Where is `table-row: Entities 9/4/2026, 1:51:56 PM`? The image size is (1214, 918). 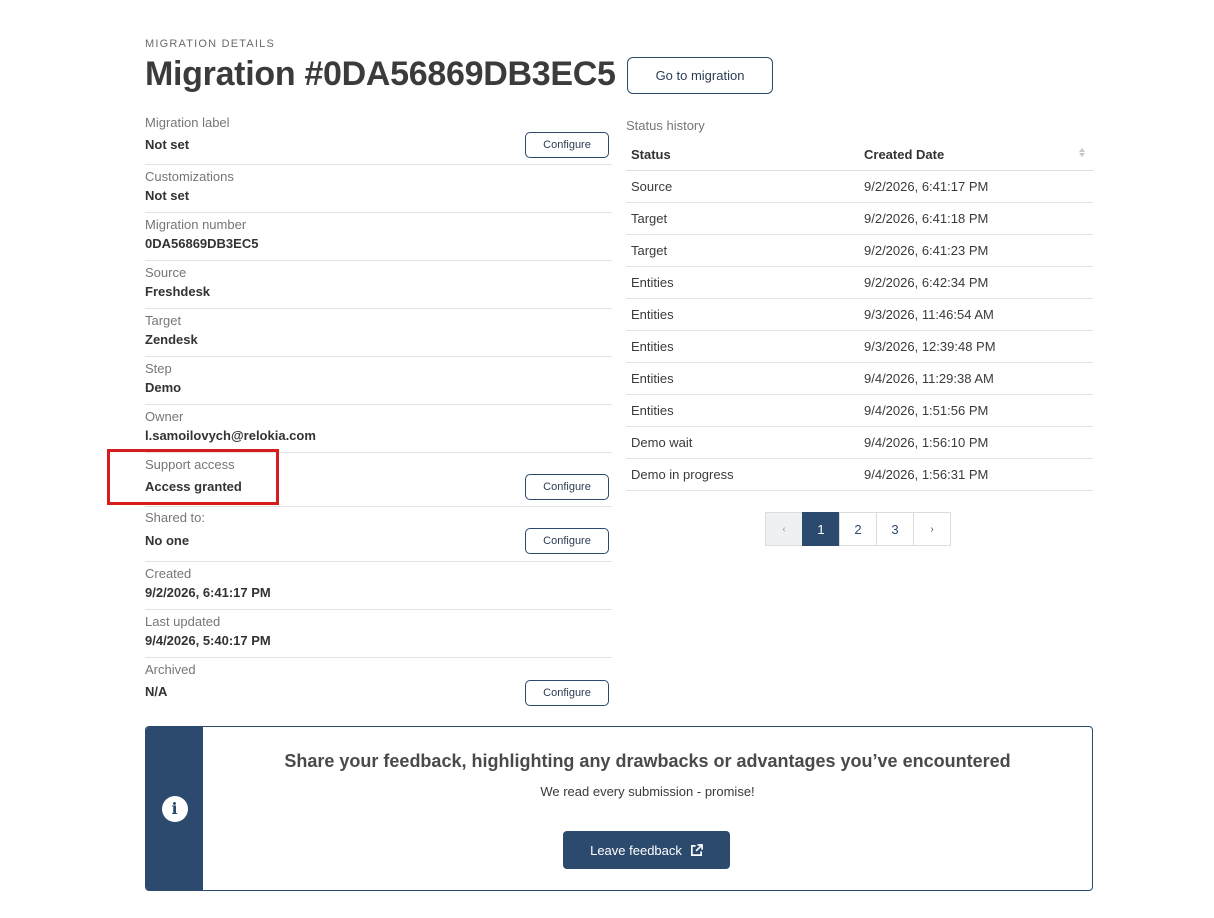 table-row: Entities 9/4/2026, 1:51:56 PM is located at coordinates (859, 410).